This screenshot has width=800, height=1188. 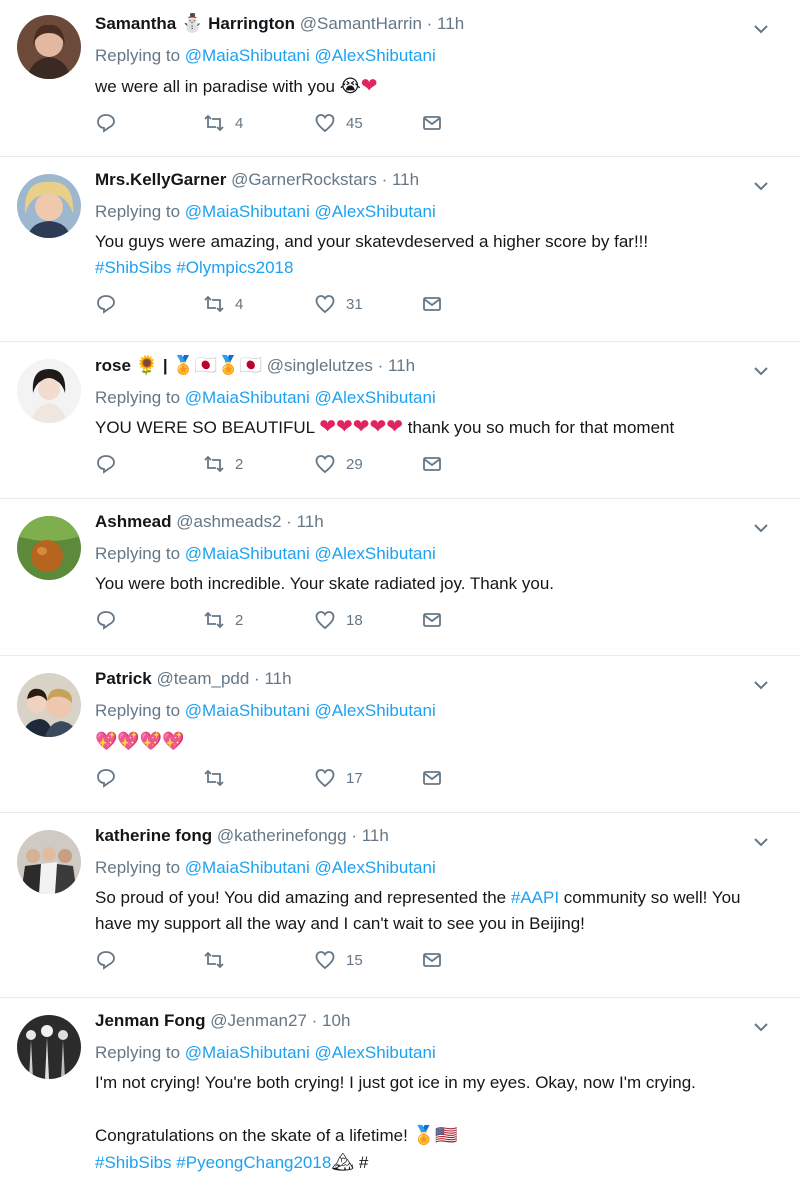 What do you see at coordinates (251, 23) in the screenshot?
I see `display-name-suffix: Harrington` at bounding box center [251, 23].